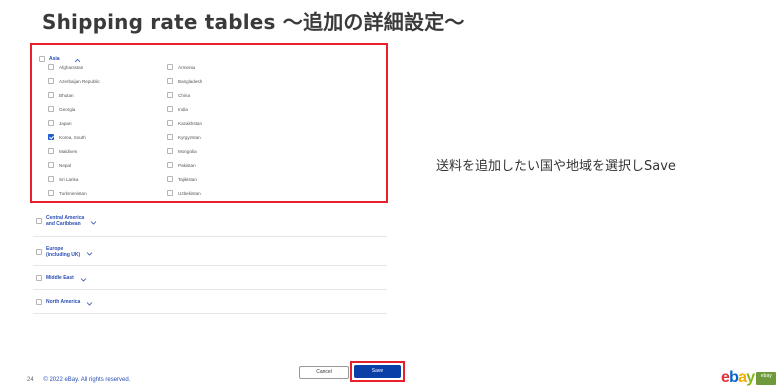 The height and width of the screenshot is (388, 780). What do you see at coordinates (377, 371) in the screenshot?
I see `save-button: Save` at bounding box center [377, 371].